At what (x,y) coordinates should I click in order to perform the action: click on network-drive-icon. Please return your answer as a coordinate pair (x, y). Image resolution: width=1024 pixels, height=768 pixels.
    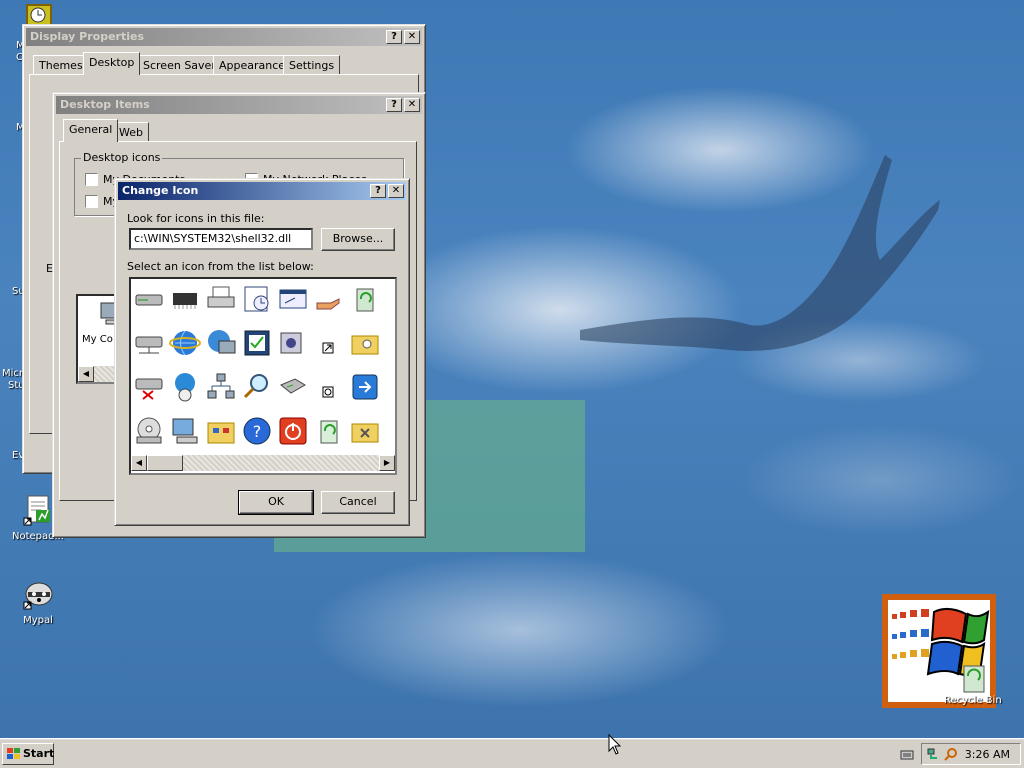
    Looking at the image, I should click on (151, 345).